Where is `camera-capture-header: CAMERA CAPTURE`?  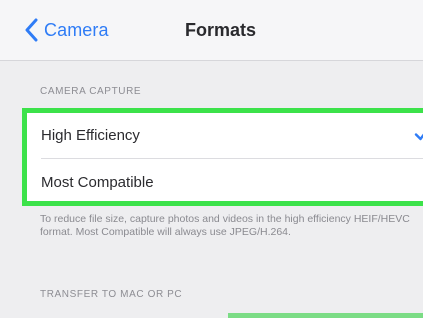 camera-capture-header: CAMERA CAPTURE is located at coordinates (91, 91).